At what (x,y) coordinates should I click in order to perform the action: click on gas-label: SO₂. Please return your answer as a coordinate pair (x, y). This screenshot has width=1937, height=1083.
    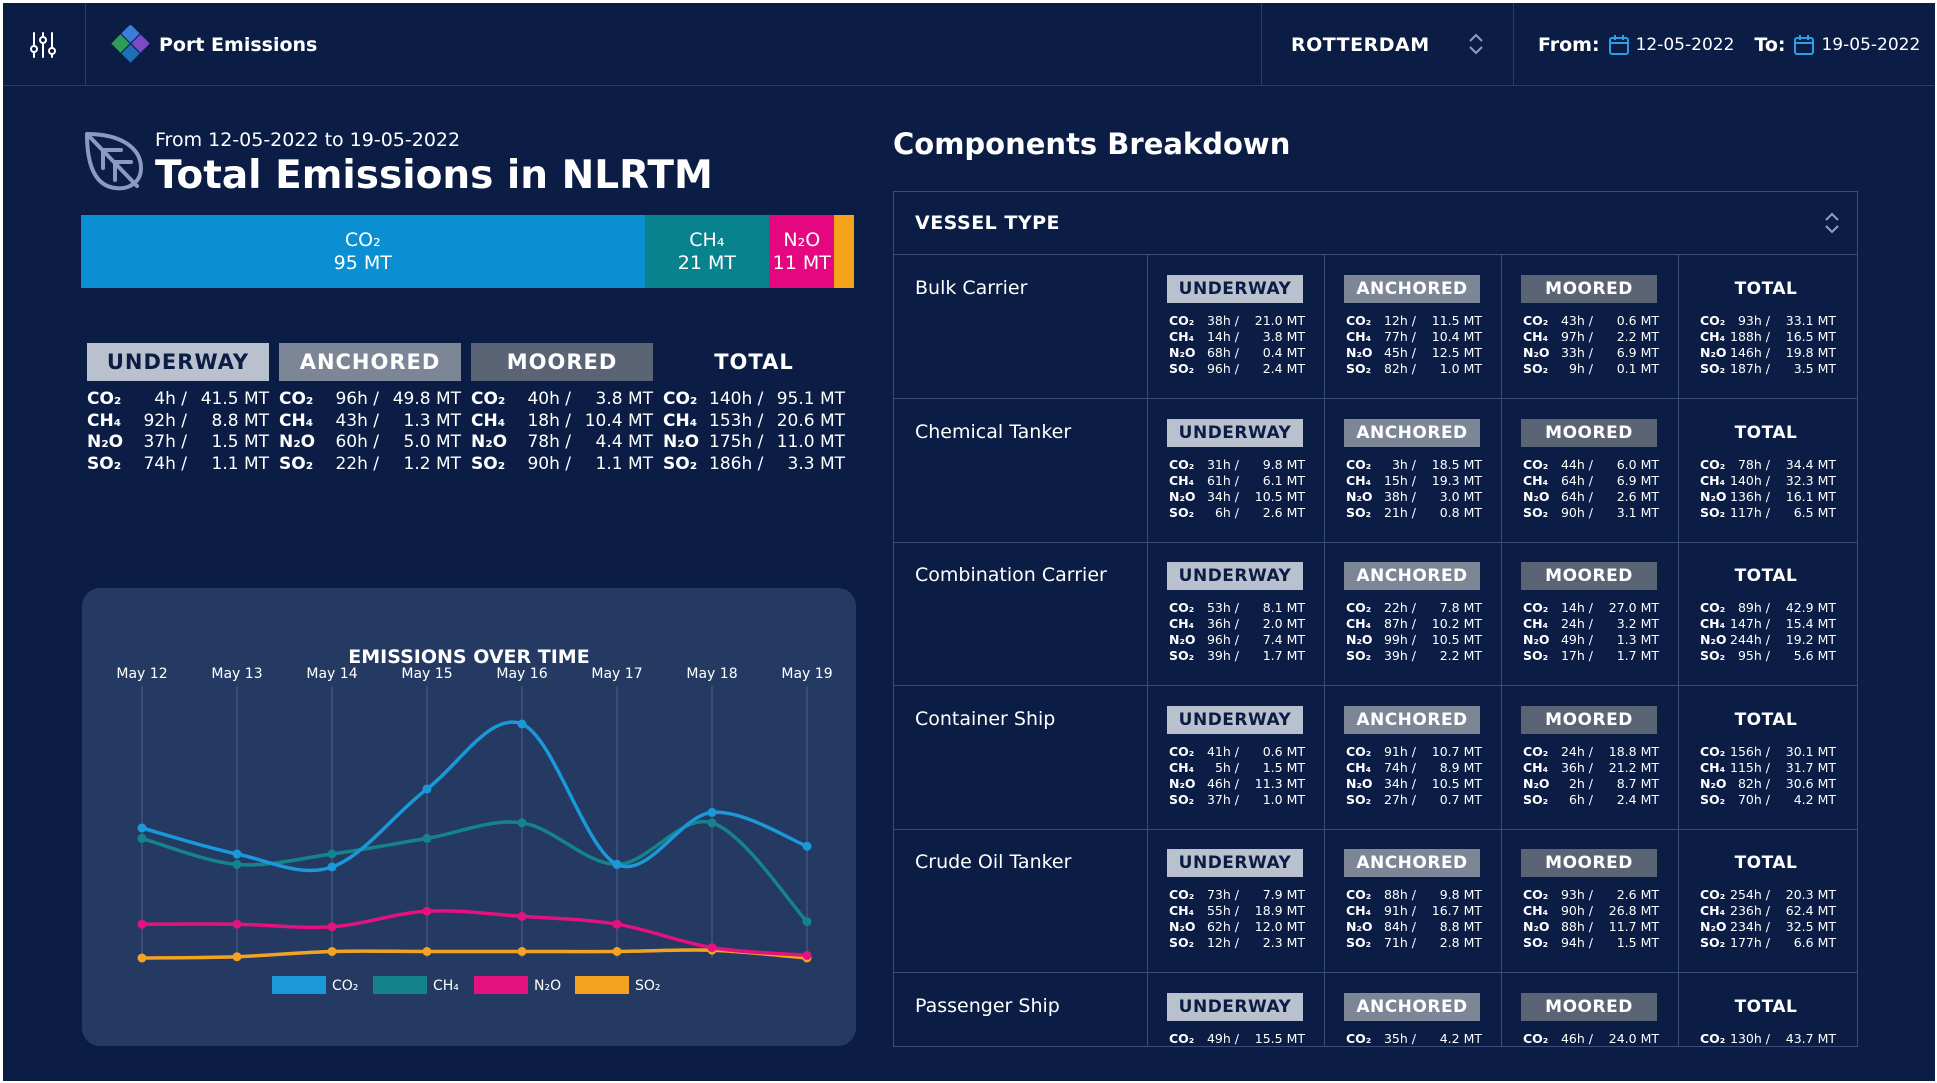
    Looking at the image, I should click on (1359, 512).